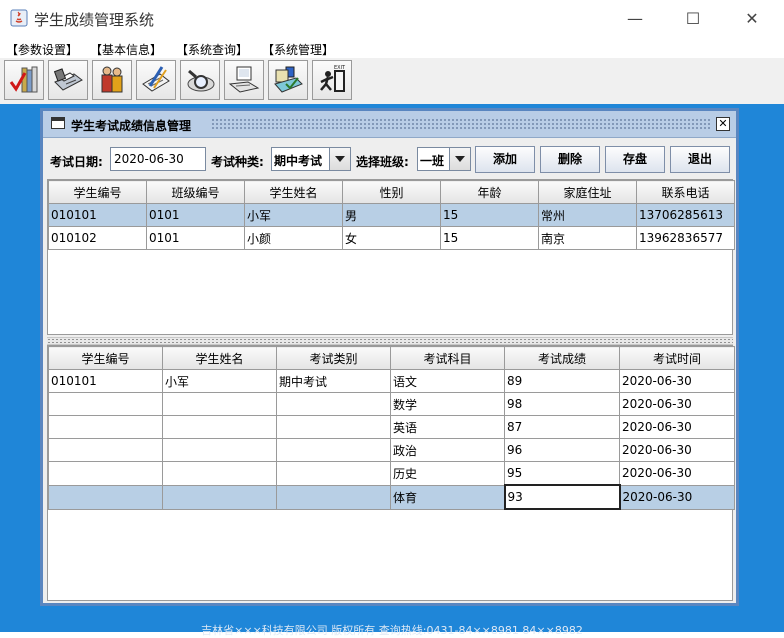 This screenshot has width=784, height=638. What do you see at coordinates (693, 19) in the screenshot?
I see `maximize-button: ☐` at bounding box center [693, 19].